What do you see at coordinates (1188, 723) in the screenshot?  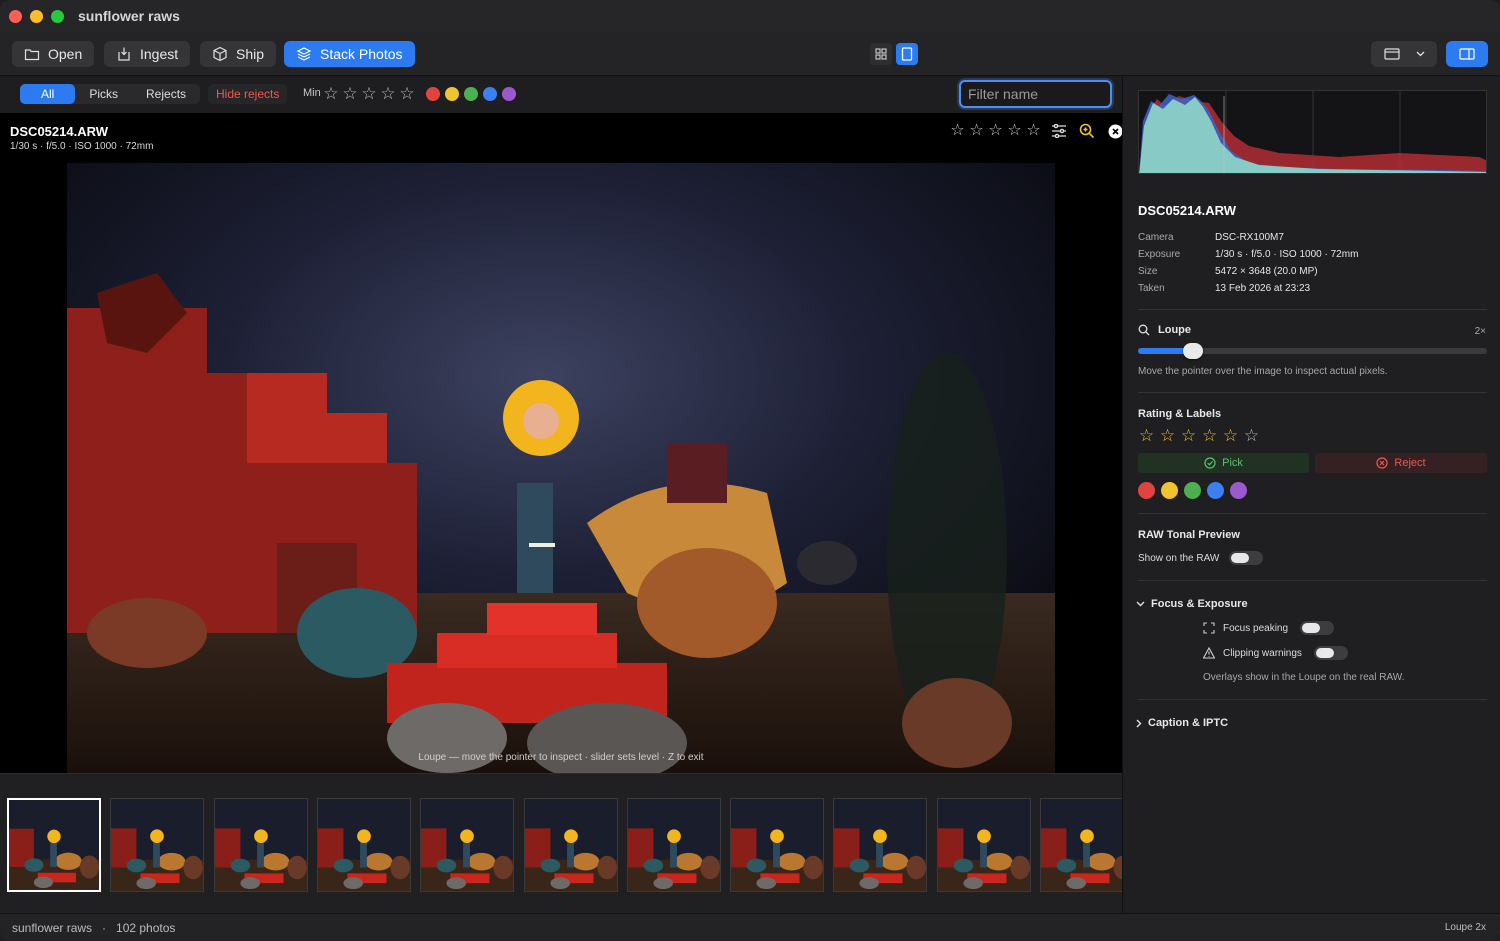 I see `caption-iptc-title: Caption & IPTC` at bounding box center [1188, 723].